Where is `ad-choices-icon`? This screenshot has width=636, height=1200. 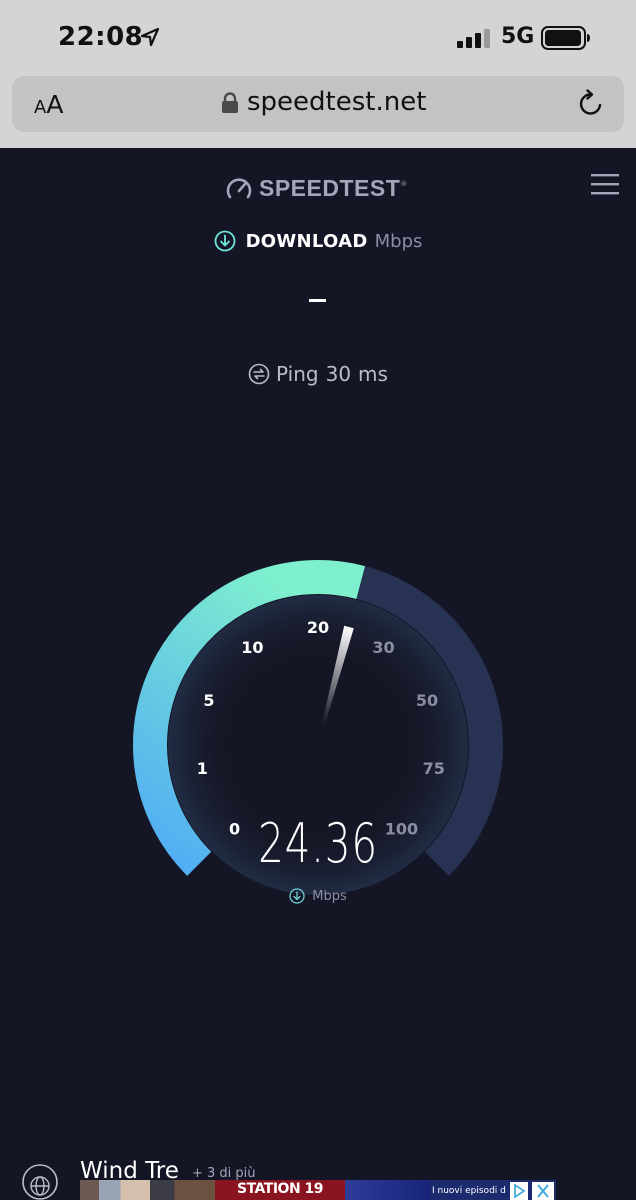
ad-choices-icon is located at coordinates (519, 1191).